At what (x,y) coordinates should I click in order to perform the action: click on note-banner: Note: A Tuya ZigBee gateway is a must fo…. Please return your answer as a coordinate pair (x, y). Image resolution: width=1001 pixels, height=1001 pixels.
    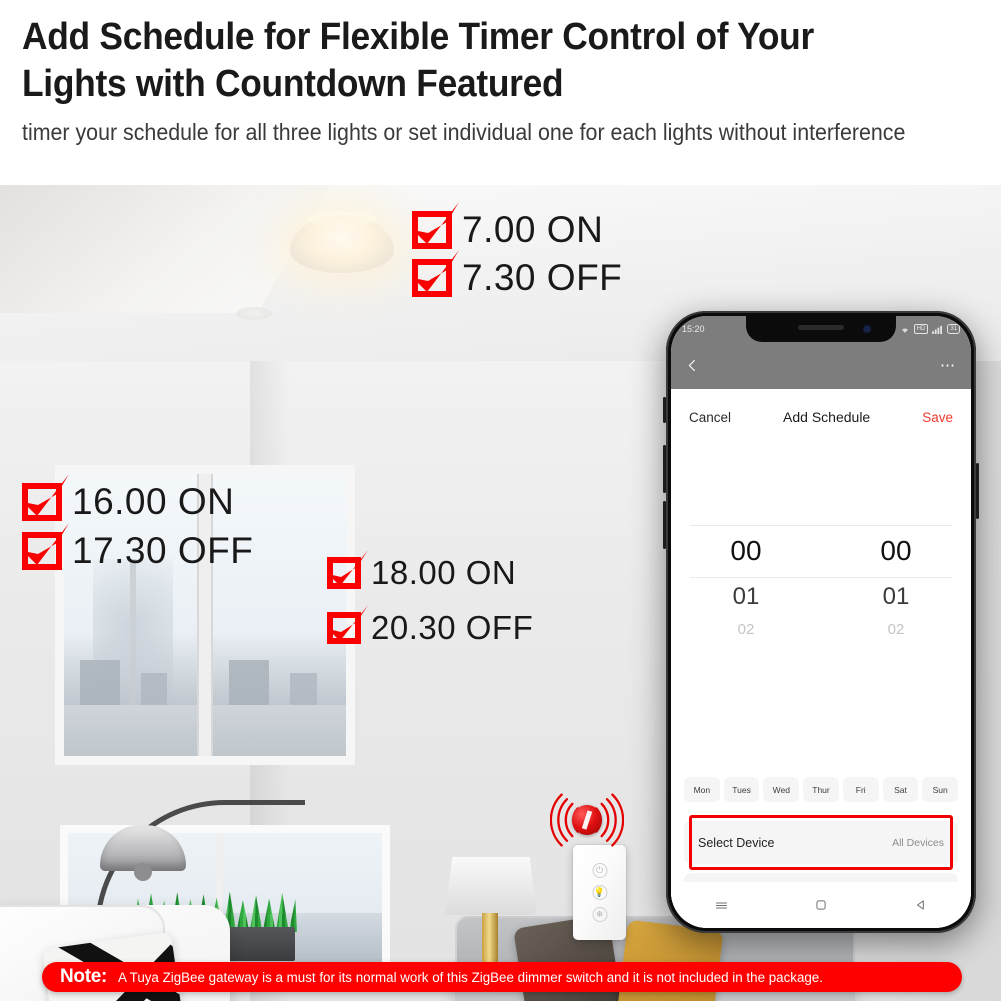
    Looking at the image, I should click on (502, 977).